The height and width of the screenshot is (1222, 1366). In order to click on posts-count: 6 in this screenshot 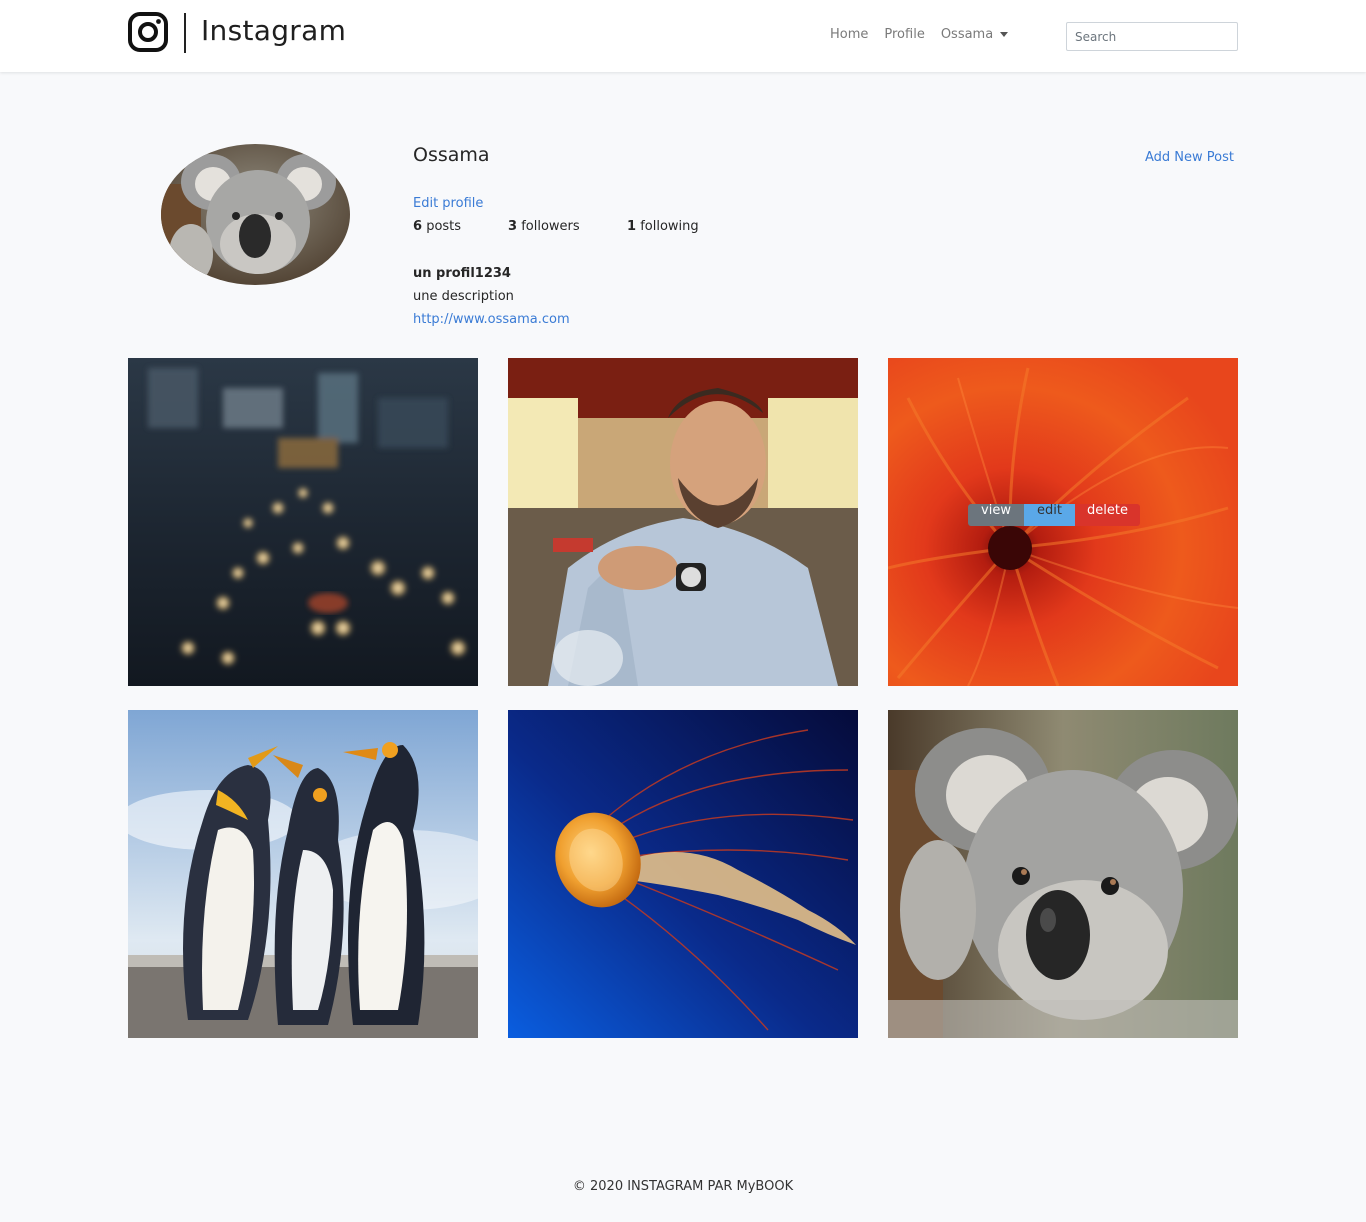, I will do `click(418, 226)`.